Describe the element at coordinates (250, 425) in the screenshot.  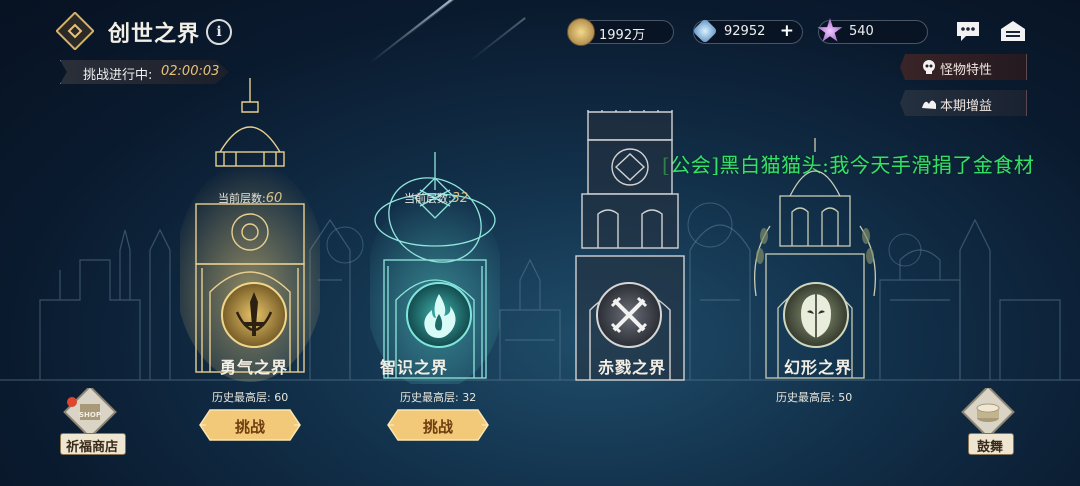
I see `courage-challenge-button: 挑战` at that location.